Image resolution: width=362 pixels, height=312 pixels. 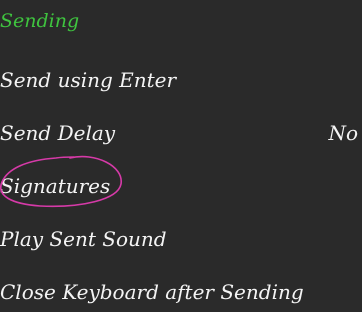 I want to click on setting-value: No, so click(x=343, y=133).